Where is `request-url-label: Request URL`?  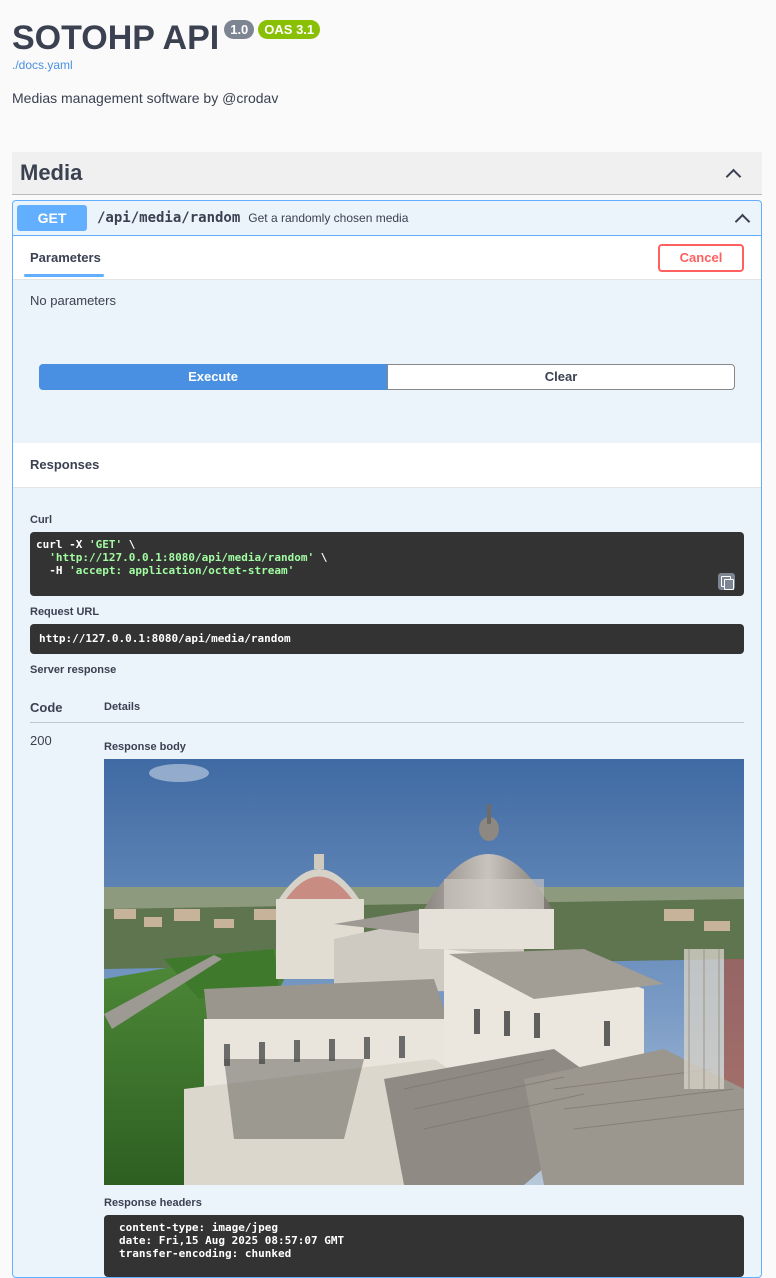
request-url-label: Request URL is located at coordinates (65, 612).